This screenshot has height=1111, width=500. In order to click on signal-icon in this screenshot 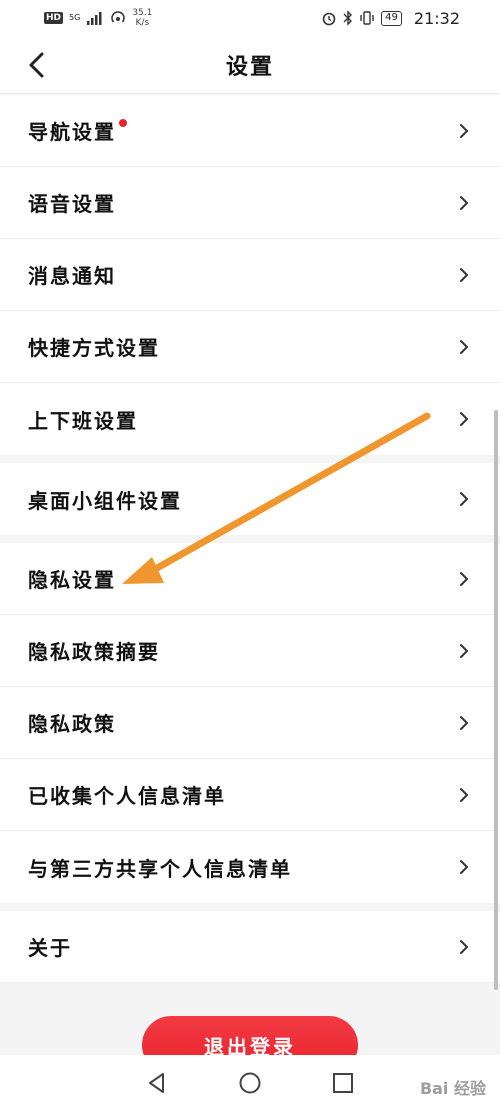, I will do `click(94, 18)`.